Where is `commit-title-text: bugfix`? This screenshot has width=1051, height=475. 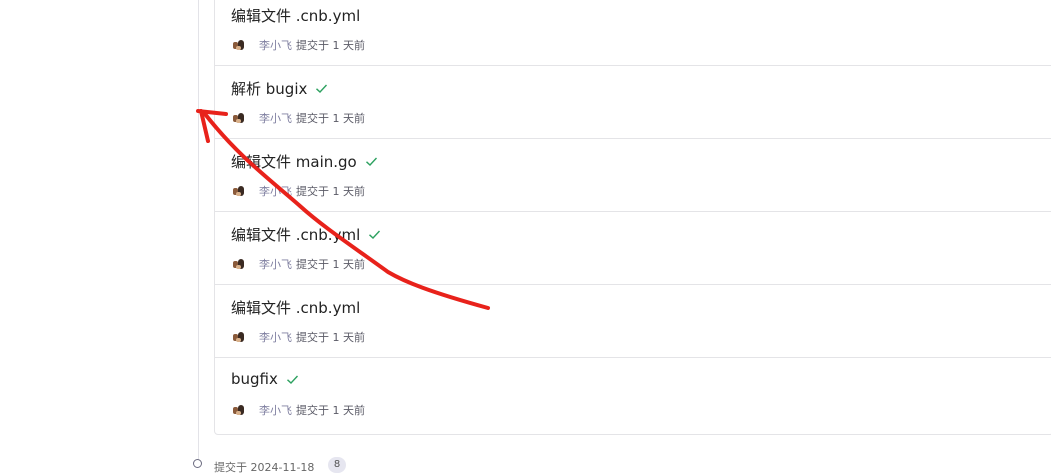 commit-title-text: bugfix is located at coordinates (254, 379).